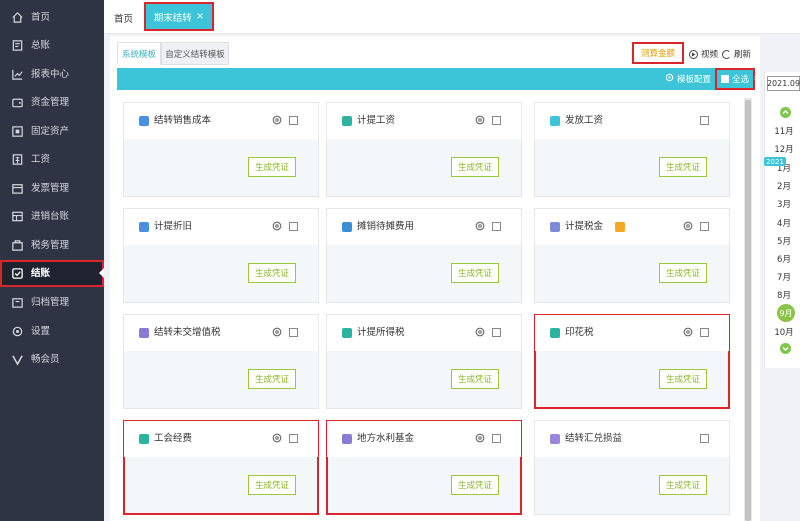 Image resolution: width=800 pixels, height=521 pixels. I want to click on sidebar-item-tax: 税务管理, so click(52, 245).